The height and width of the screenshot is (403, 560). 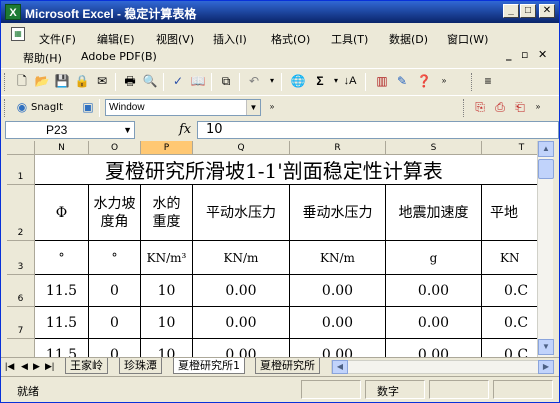 What do you see at coordinates (280, 12) in the screenshot?
I see `title-bar: X Microsoft Excel - 稳定计算表格 _ □ ✕` at bounding box center [280, 12].